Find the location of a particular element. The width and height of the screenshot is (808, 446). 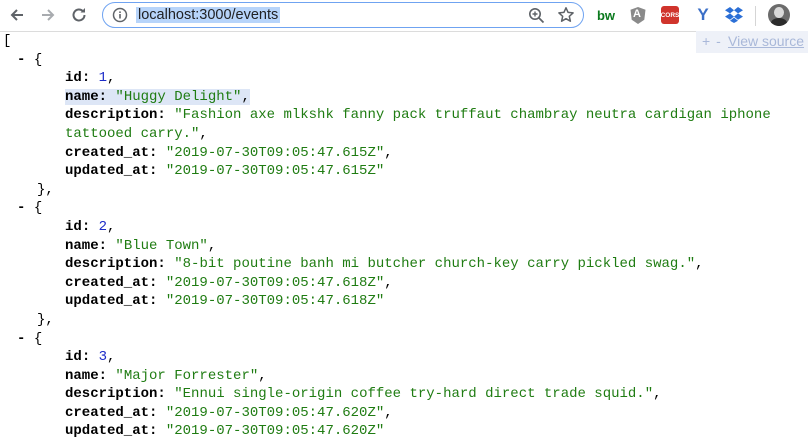

reload-button is located at coordinates (79, 15).